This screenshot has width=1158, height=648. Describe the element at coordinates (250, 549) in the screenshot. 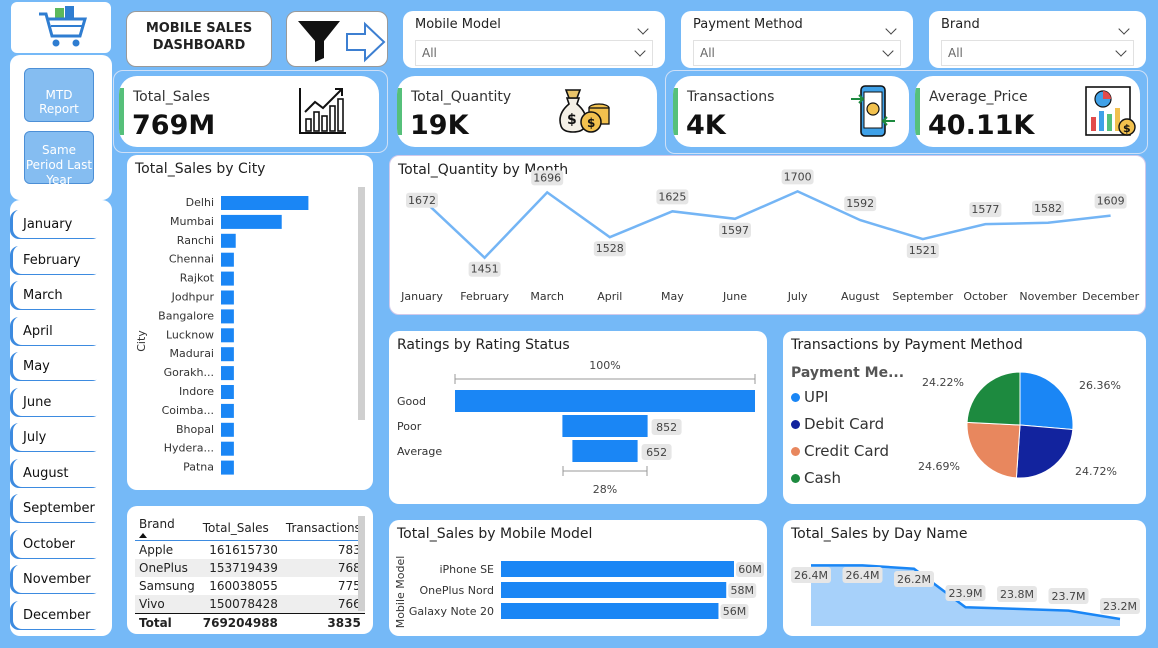

I see `table-row: Apple 161615730 783` at that location.